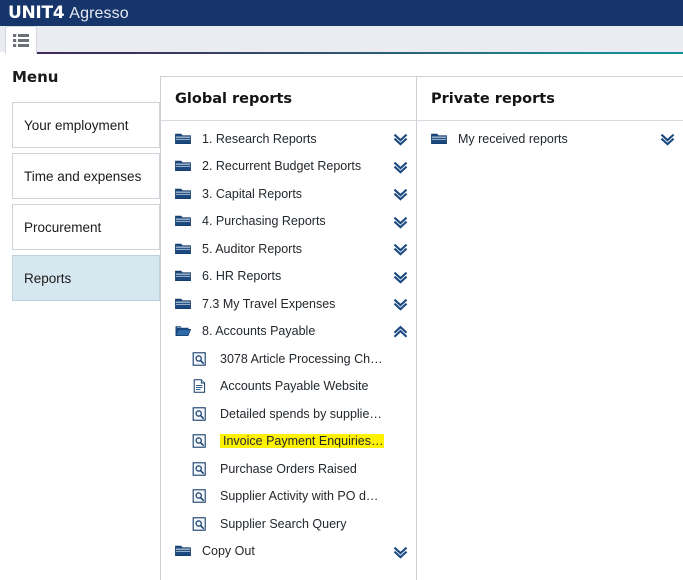 Image resolution: width=683 pixels, height=580 pixels. What do you see at coordinates (288, 304) in the screenshot?
I see `tree-node: 7.3 My Travel Expenses` at bounding box center [288, 304].